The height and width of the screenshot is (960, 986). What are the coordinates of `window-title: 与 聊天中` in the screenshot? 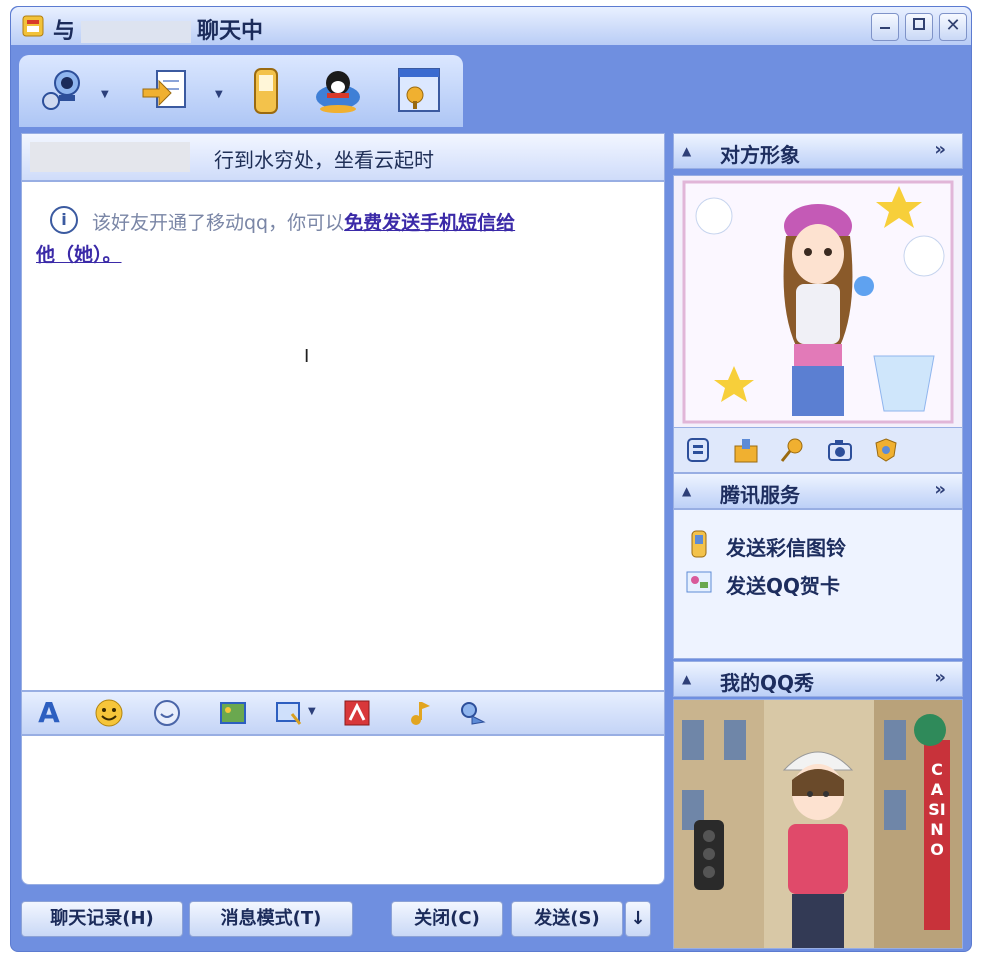 It's located at (158, 29).